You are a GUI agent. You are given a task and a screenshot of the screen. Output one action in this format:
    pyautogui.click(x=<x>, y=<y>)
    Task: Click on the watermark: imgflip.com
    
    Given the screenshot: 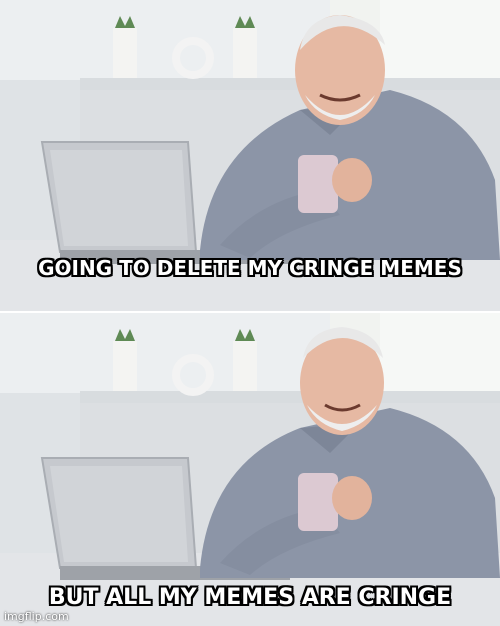 What is the action you would take?
    pyautogui.click(x=36, y=616)
    